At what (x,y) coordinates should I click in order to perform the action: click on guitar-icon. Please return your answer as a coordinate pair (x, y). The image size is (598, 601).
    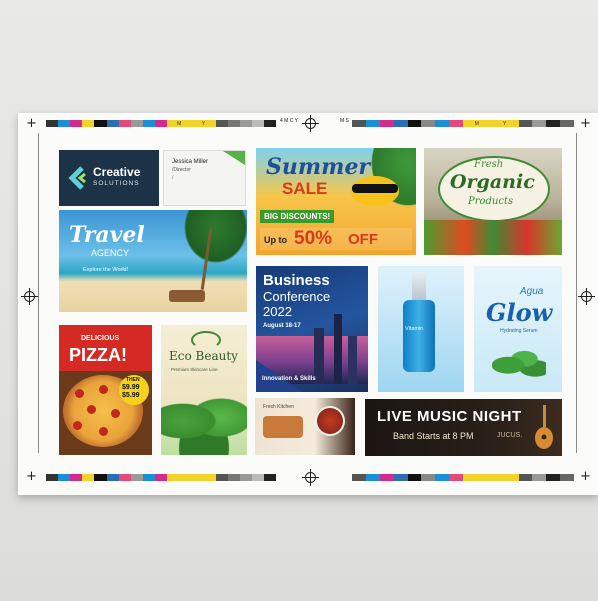
    Looking at the image, I should click on (544, 427).